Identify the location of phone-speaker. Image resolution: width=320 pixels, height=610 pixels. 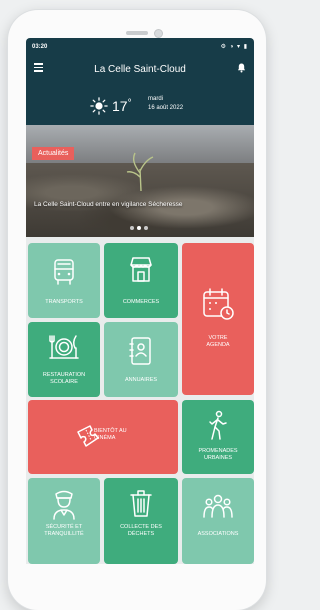
(137, 33).